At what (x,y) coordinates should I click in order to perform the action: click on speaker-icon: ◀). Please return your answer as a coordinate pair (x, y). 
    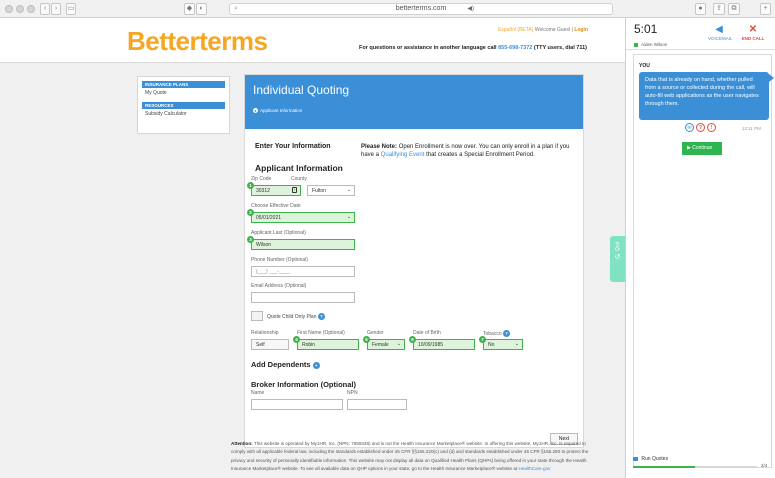
    Looking at the image, I should click on (470, 9).